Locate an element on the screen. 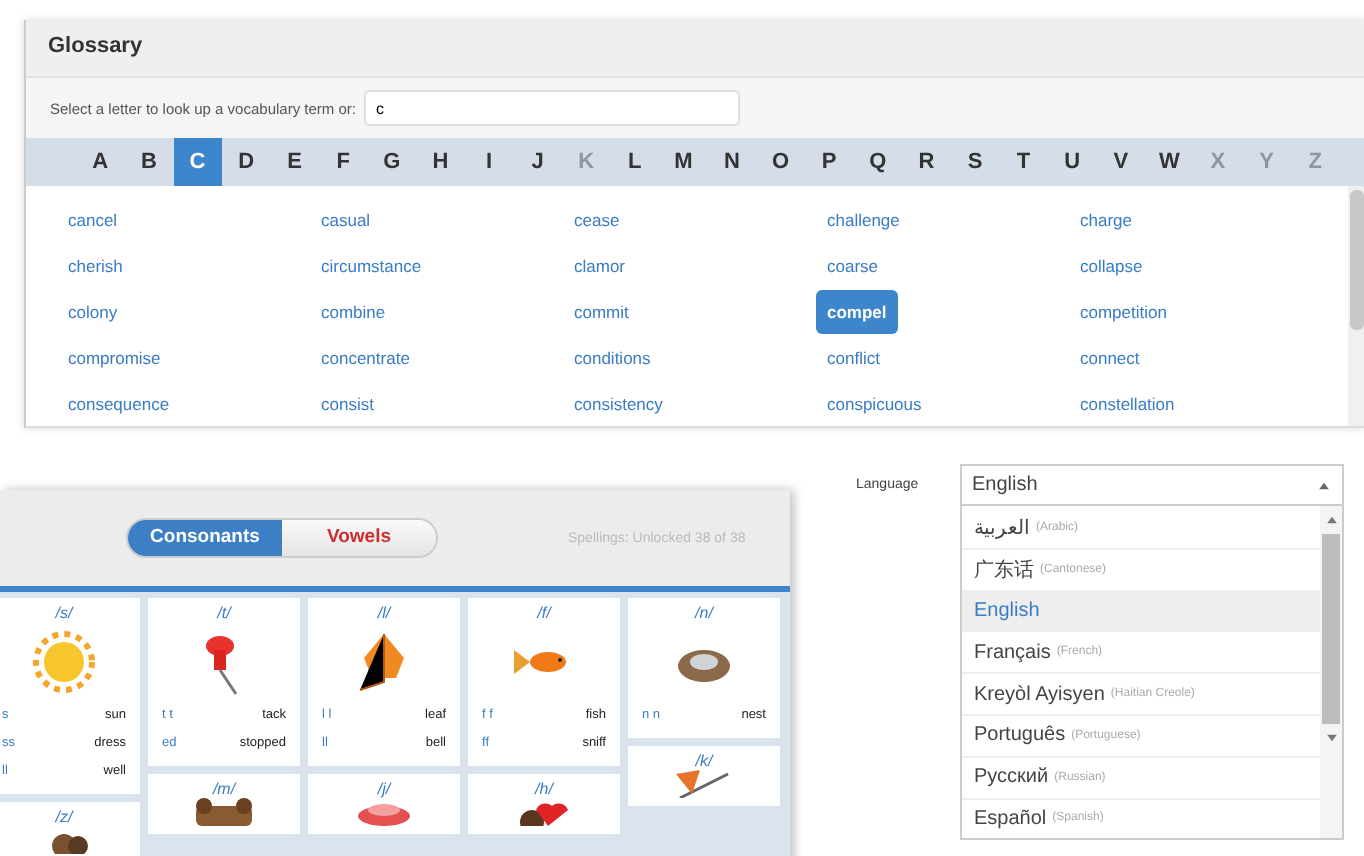  language-option: English is located at coordinates (1141, 612).